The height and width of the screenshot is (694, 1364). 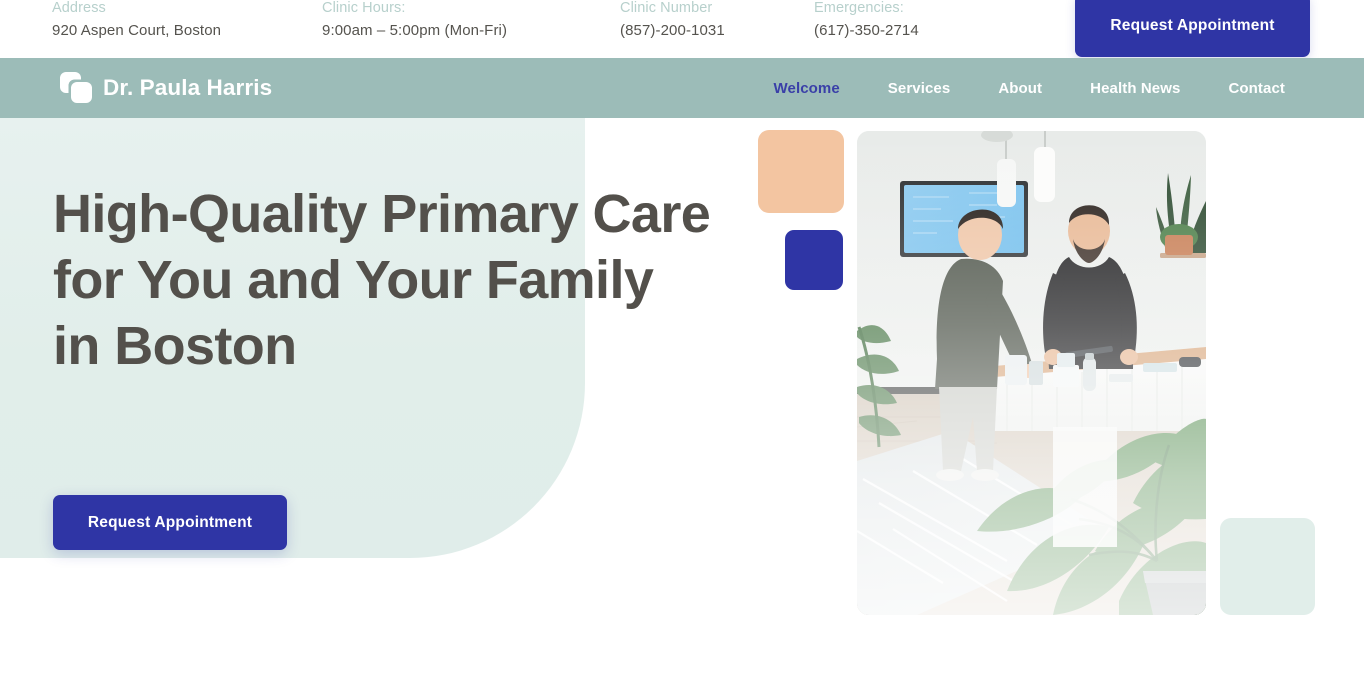 I want to click on contact-label: Clinic Hours:, so click(x=364, y=8).